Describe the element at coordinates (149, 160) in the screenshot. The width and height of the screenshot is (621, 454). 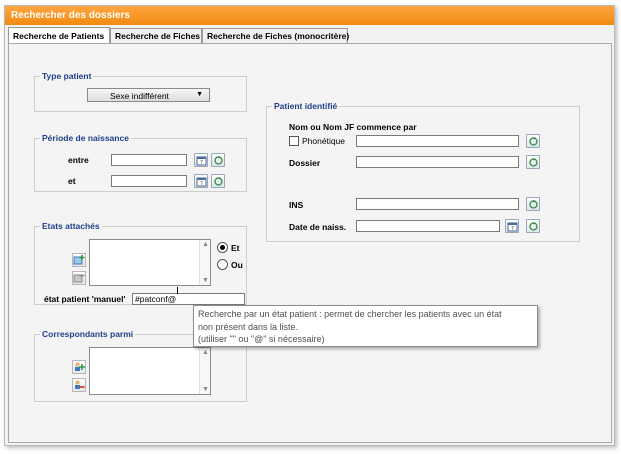
I see `date-entre-field` at that location.